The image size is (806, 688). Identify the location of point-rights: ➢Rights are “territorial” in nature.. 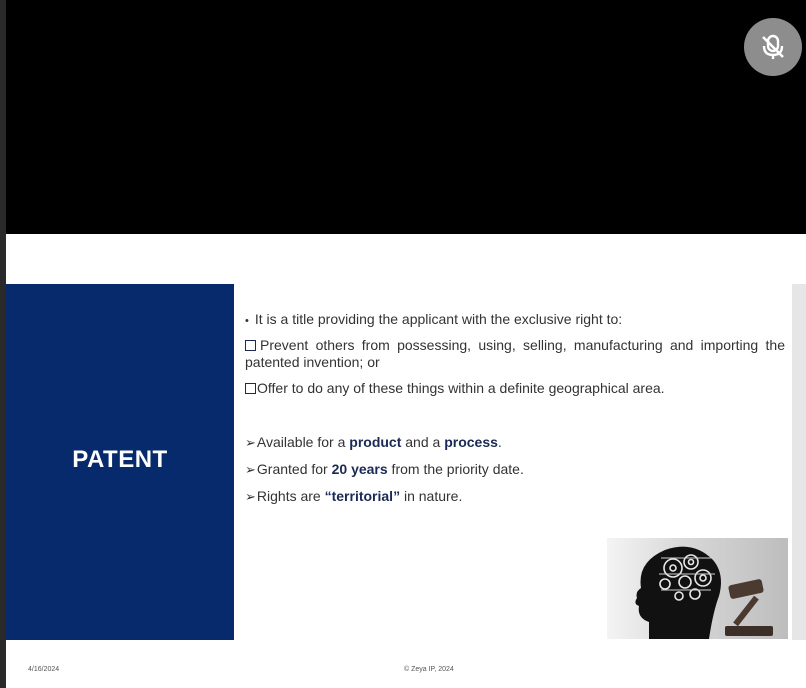
(353, 496).